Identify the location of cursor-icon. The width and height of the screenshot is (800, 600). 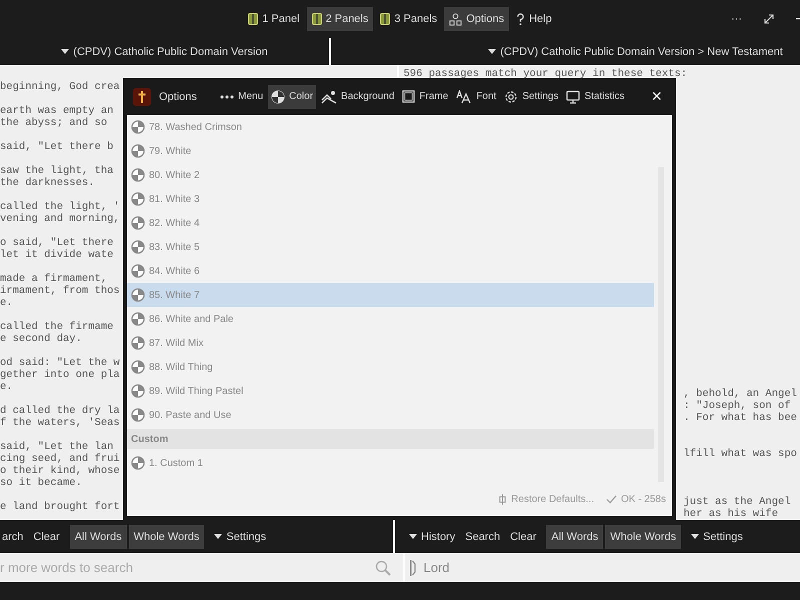
(413, 568).